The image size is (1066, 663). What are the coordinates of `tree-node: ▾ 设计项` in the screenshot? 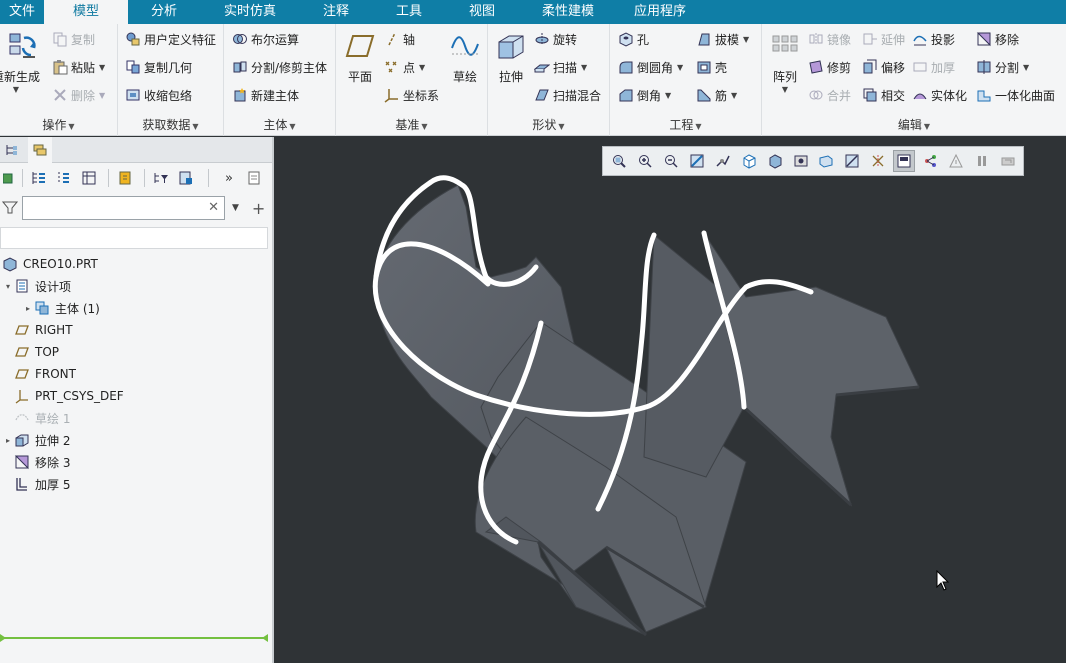 It's located at (136, 286).